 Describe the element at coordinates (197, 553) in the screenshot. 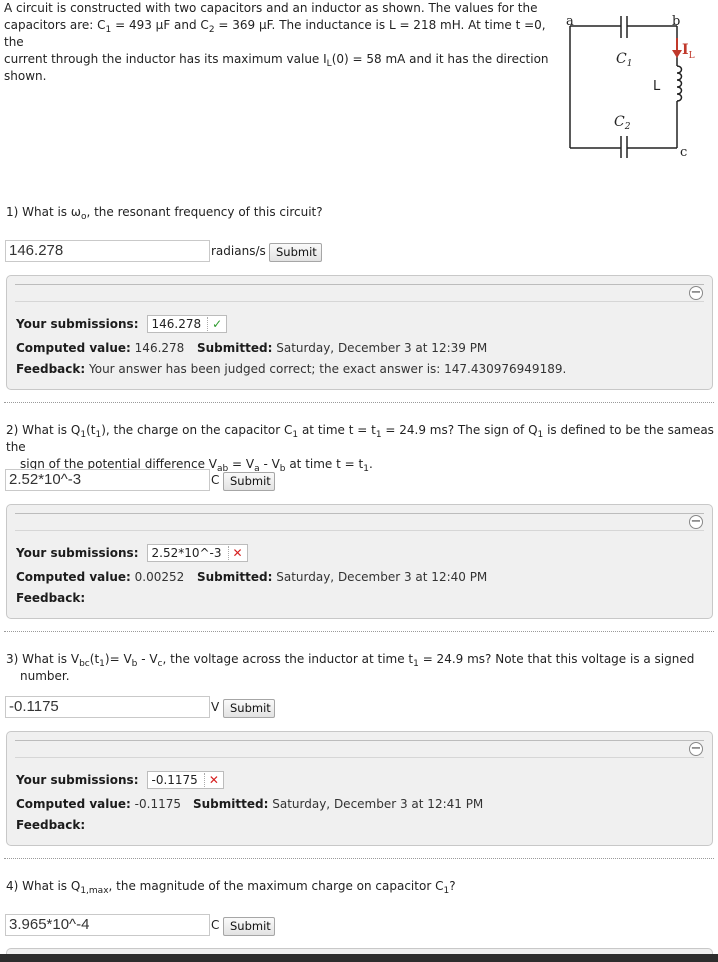

I see `q2-submission-chip: 2.52*10^-3 ✕` at that location.